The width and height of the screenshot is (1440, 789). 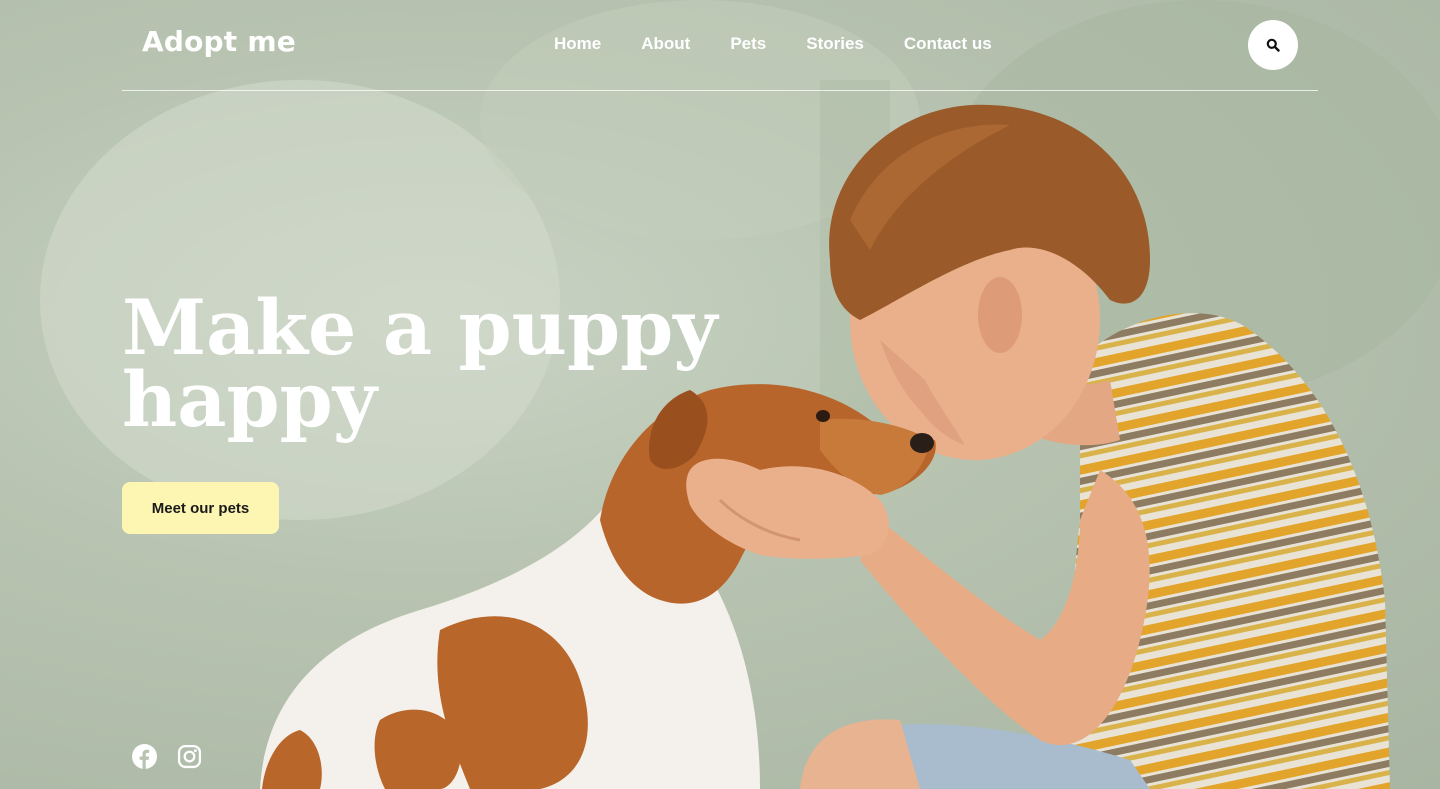 I want to click on nav-about-link: About, so click(x=665, y=44).